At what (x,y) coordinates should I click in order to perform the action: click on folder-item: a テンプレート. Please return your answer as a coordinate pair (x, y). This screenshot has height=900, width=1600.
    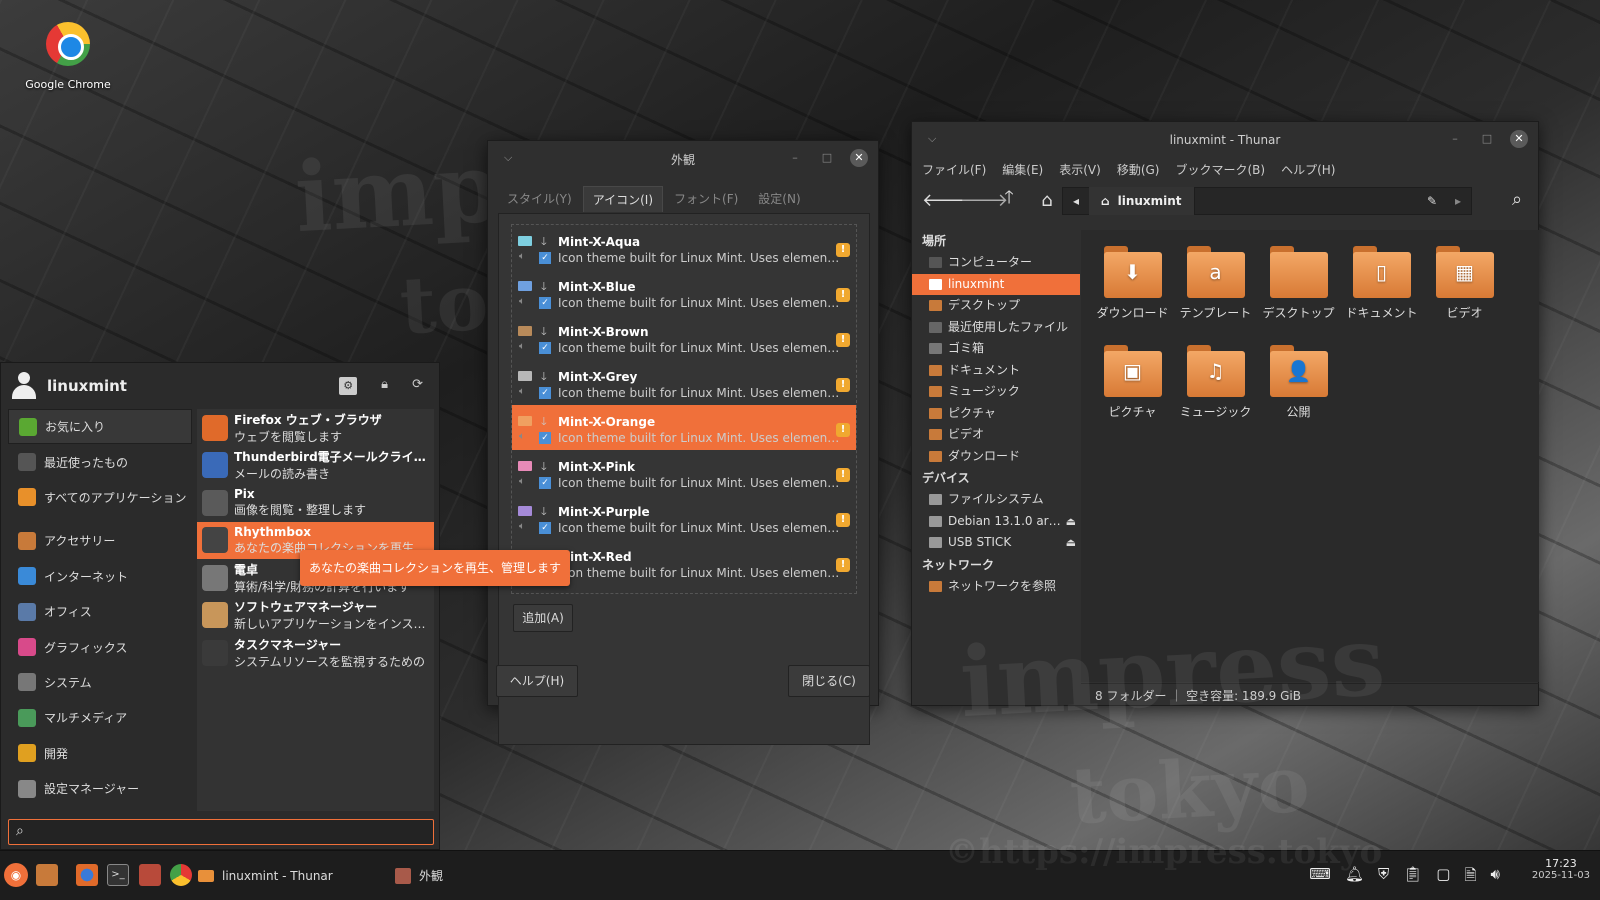
    Looking at the image, I should click on (1215, 283).